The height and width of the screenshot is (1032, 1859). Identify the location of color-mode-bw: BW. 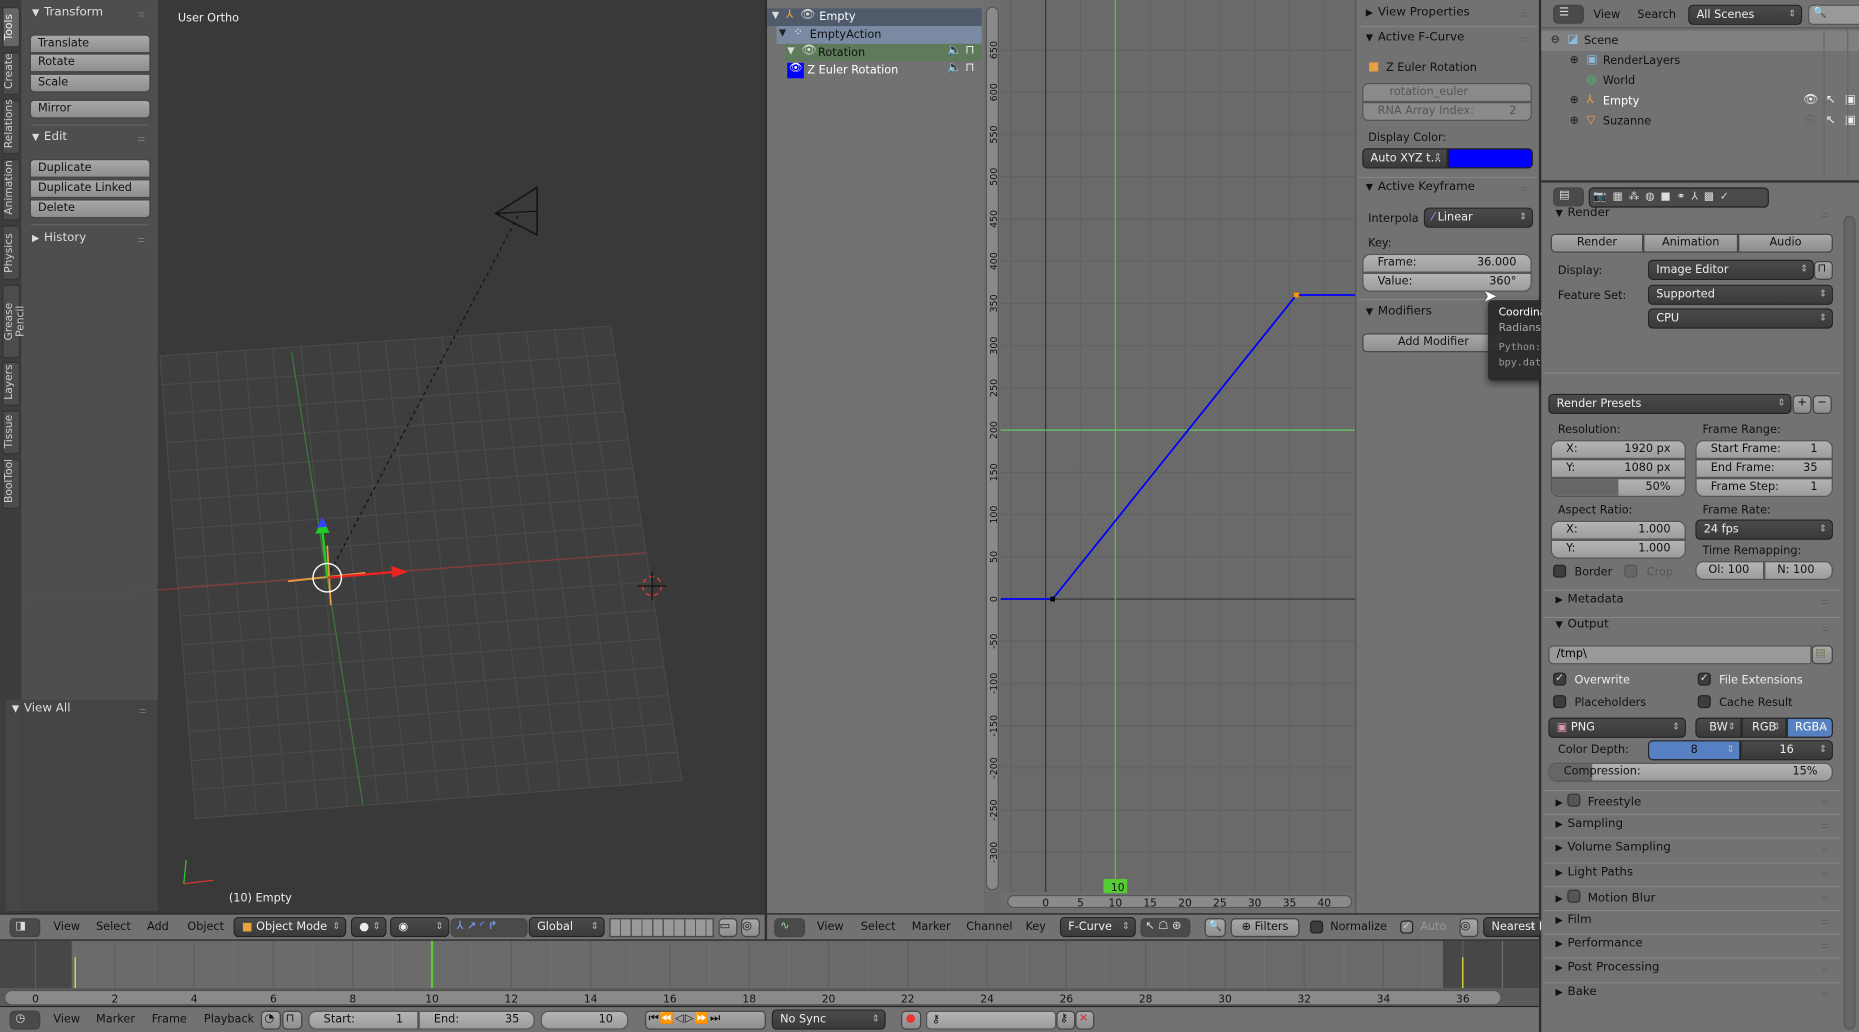
(1718, 727).